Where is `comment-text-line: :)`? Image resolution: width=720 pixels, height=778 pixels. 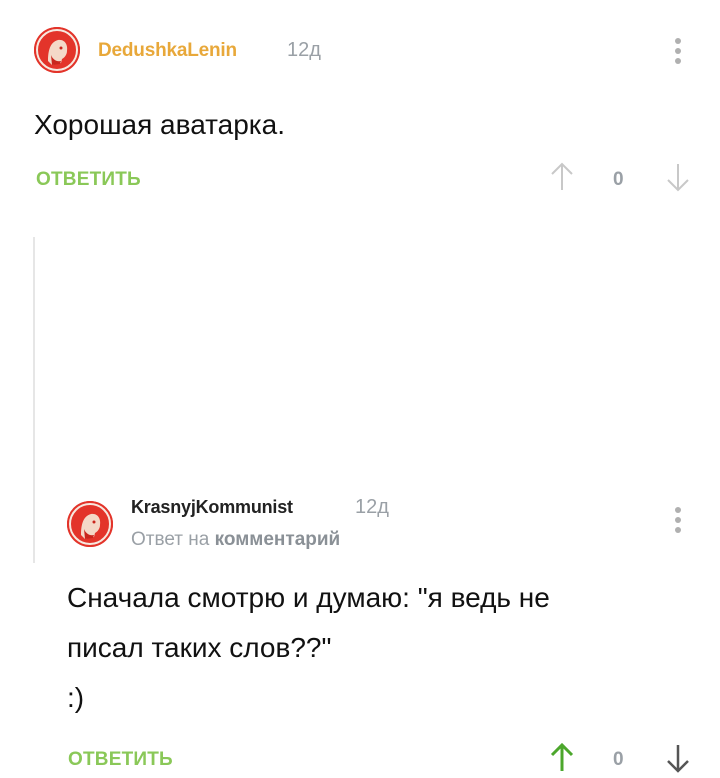 comment-text-line: :) is located at coordinates (76, 697).